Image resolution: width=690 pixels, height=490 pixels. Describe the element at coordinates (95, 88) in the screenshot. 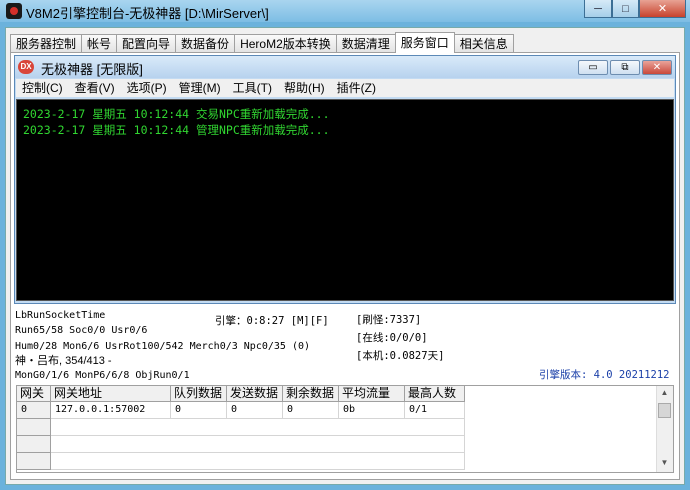

I see `menu-view: 查看(V)` at that location.